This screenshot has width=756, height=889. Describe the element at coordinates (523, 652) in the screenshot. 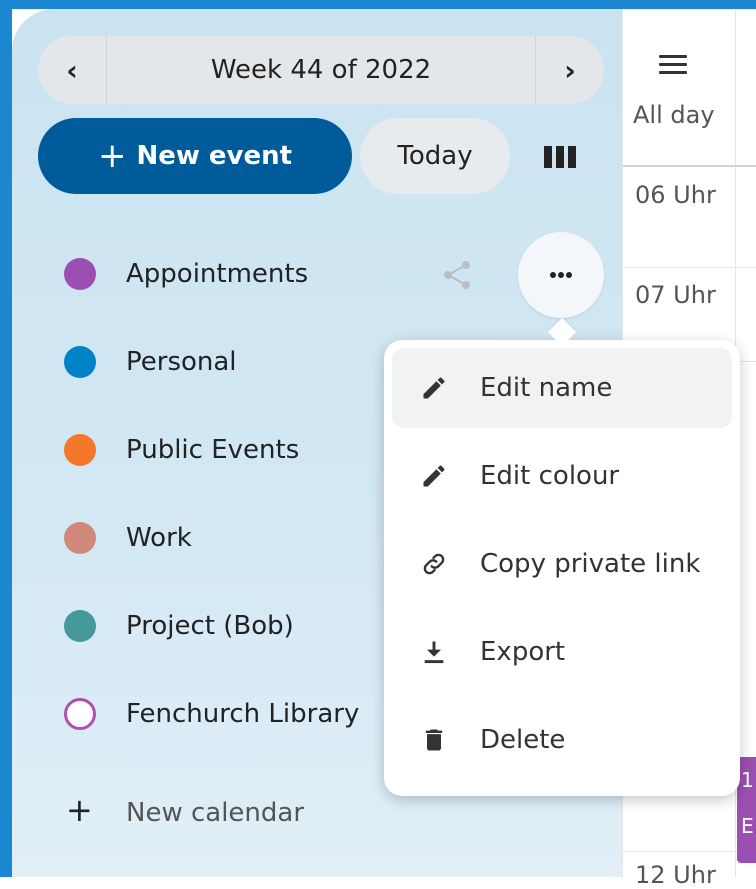

I see `menu-item-label: Export` at that location.